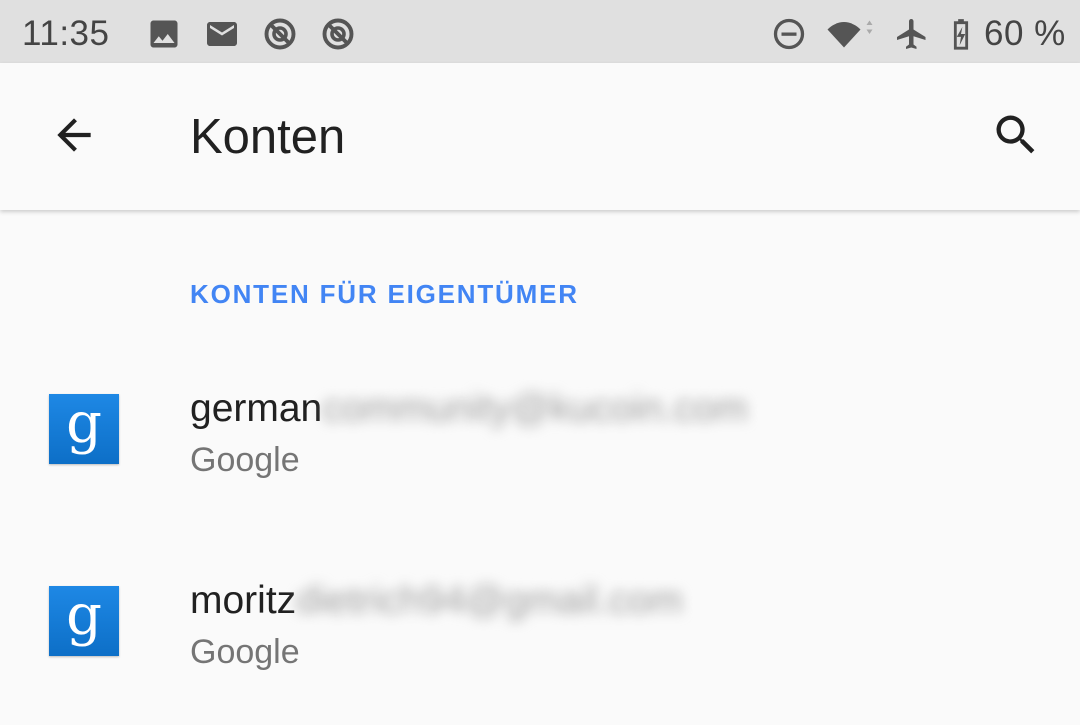  Describe the element at coordinates (850, 34) in the screenshot. I see `wifi-icon` at that location.